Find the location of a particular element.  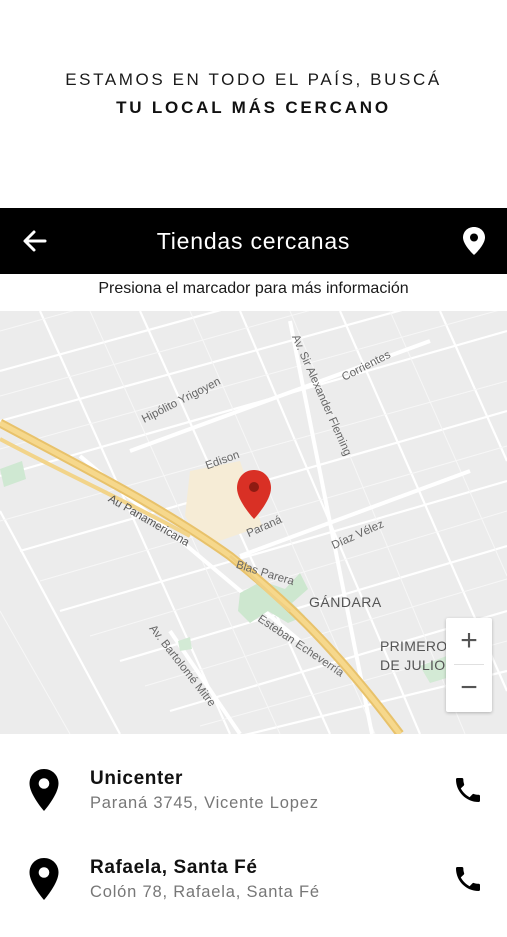

arrow-left-icon is located at coordinates (35, 241).